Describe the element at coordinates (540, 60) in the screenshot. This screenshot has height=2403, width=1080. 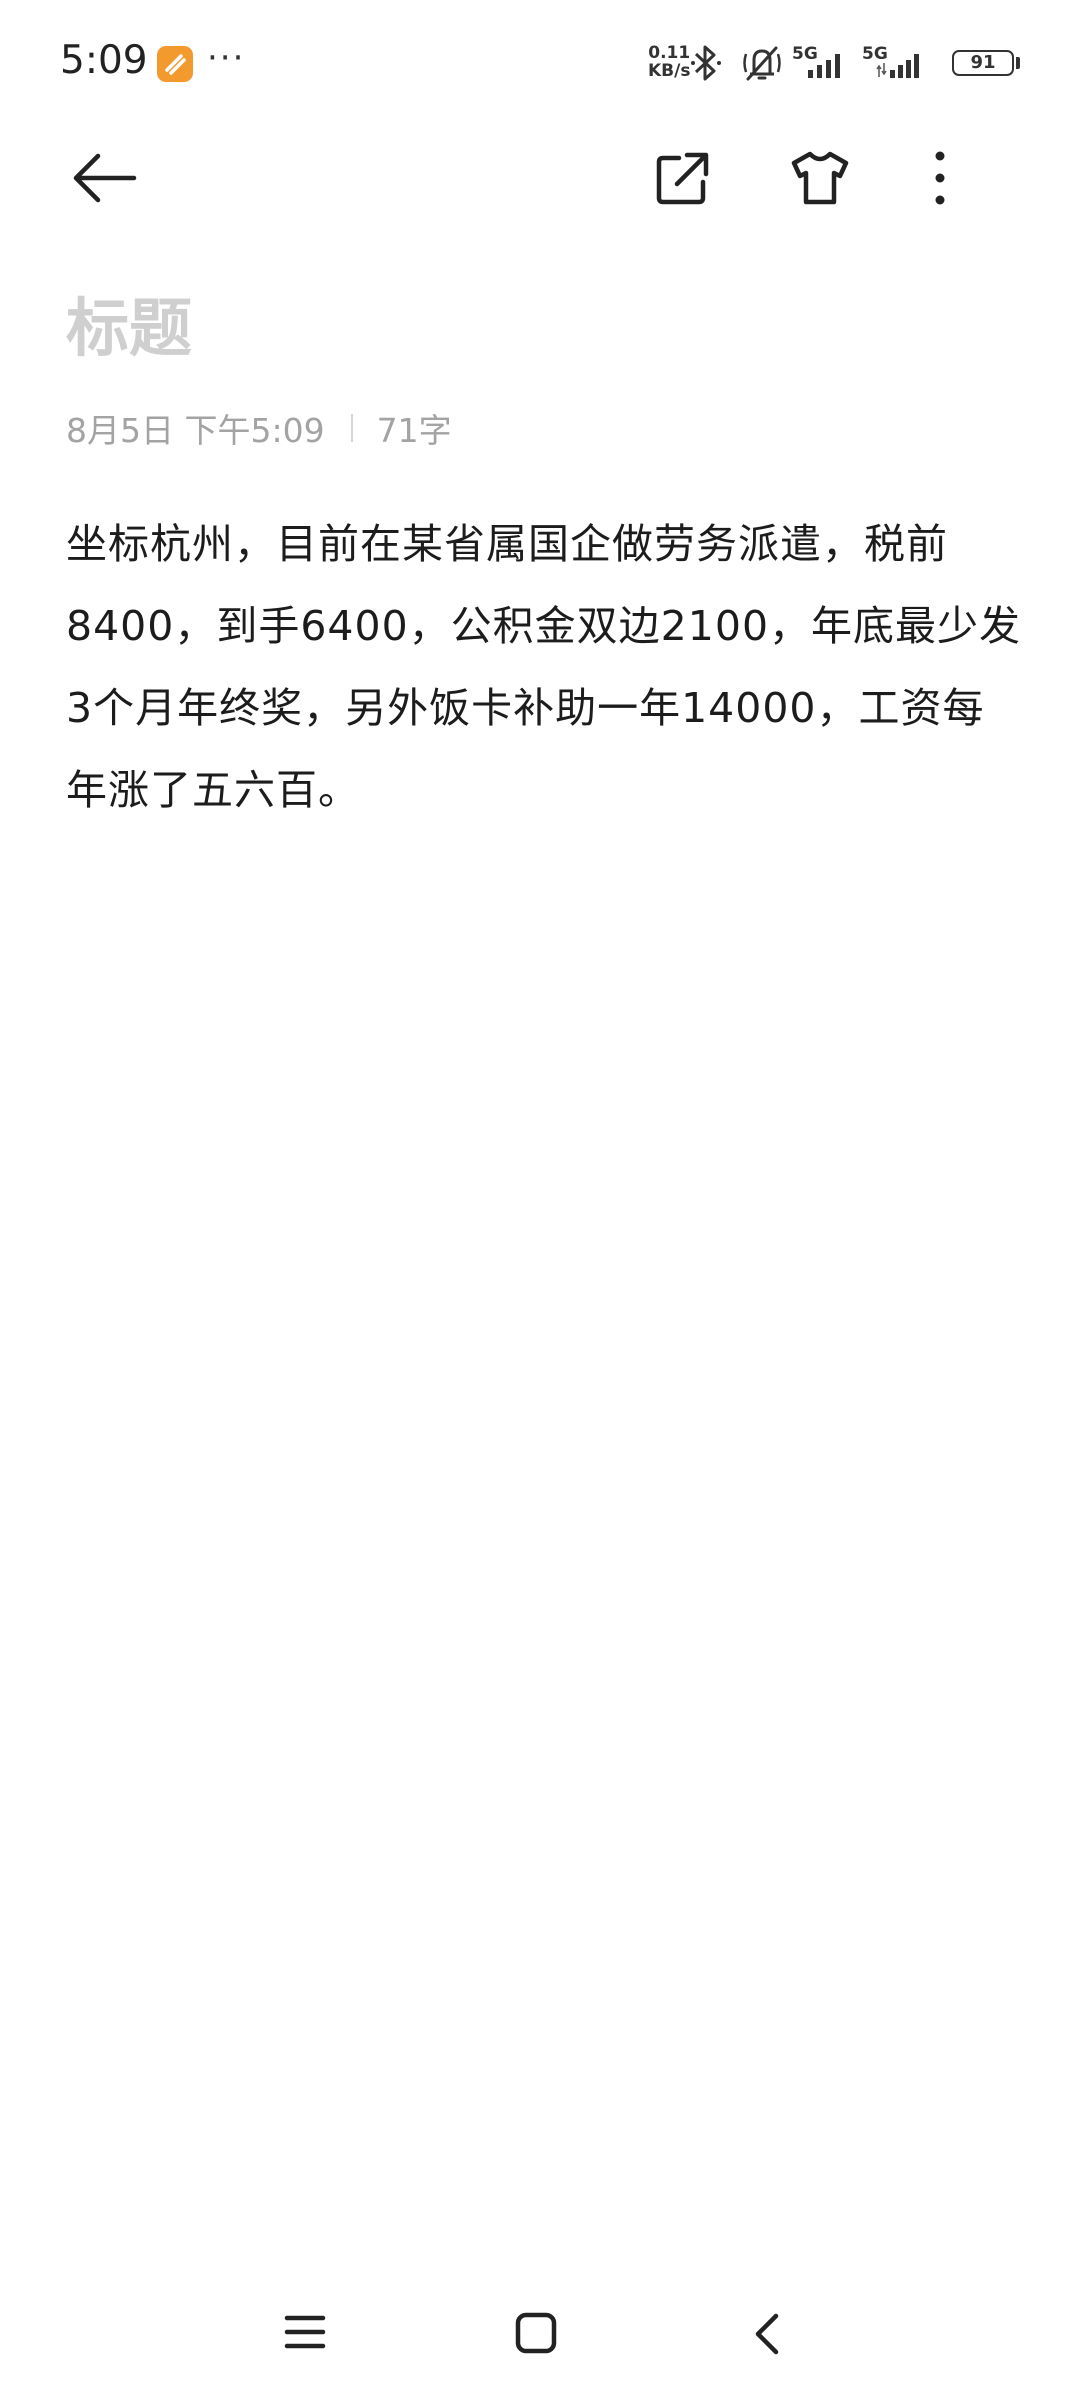
I see `status-bar: 5:09 ··· 0.11 KB/s 5G 5G 91` at that location.